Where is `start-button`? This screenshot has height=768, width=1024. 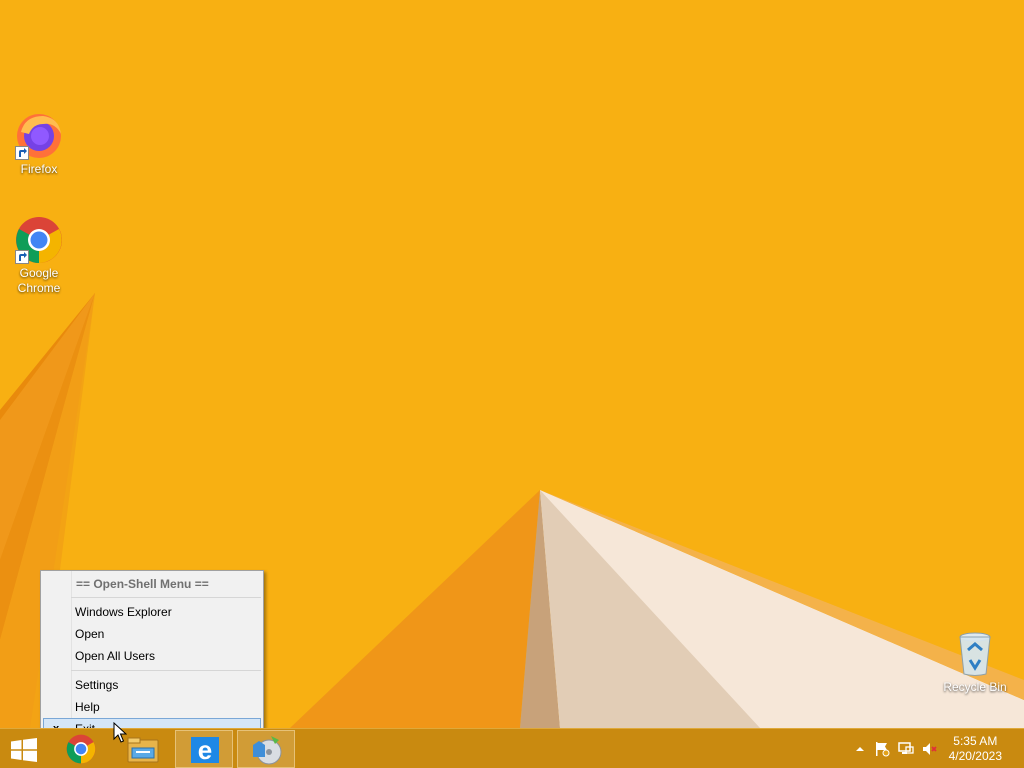 start-button is located at coordinates (24, 749).